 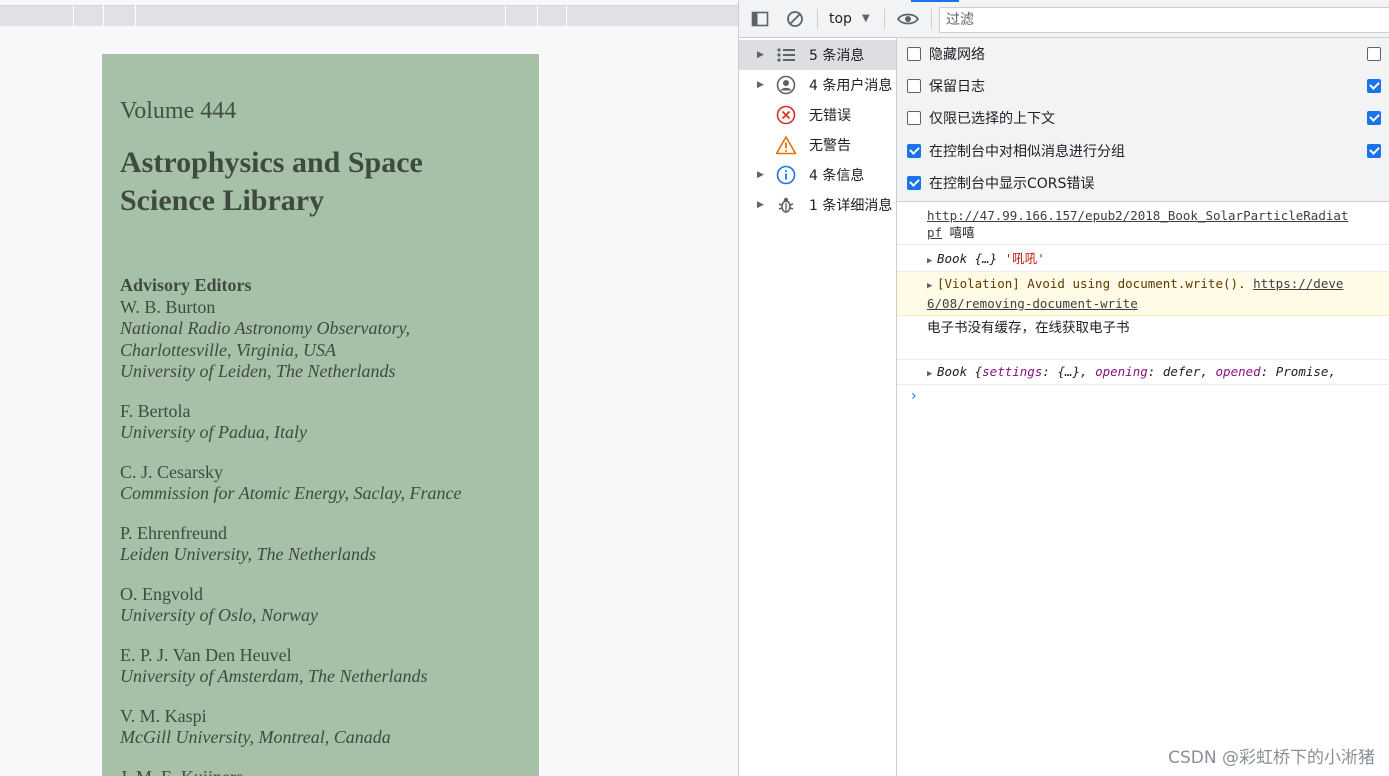 I want to click on sidebar-item-warnings: 无警告, so click(x=817, y=145).